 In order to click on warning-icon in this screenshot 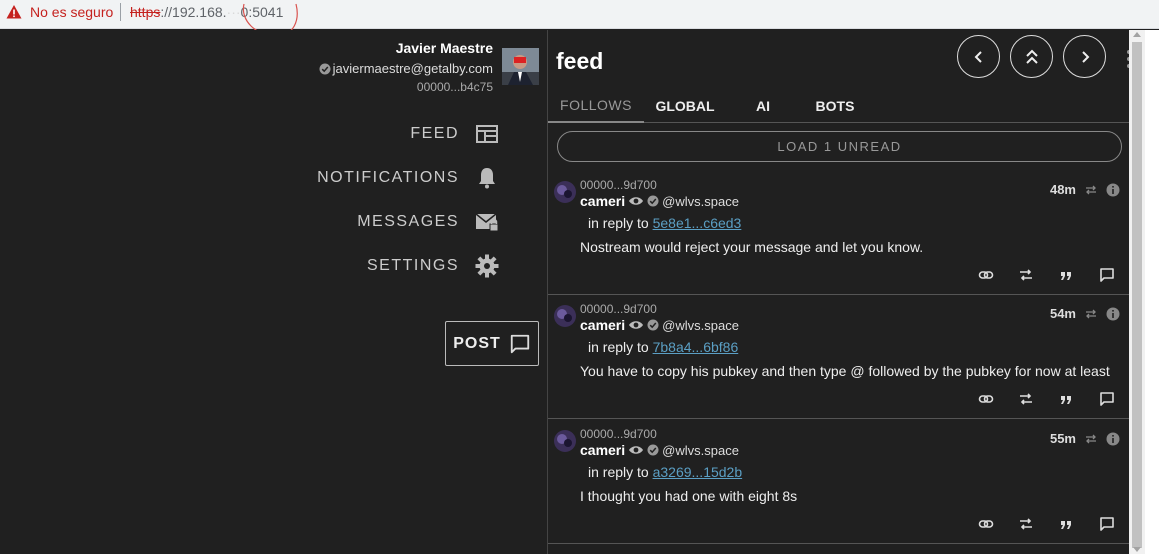, I will do `click(14, 12)`.